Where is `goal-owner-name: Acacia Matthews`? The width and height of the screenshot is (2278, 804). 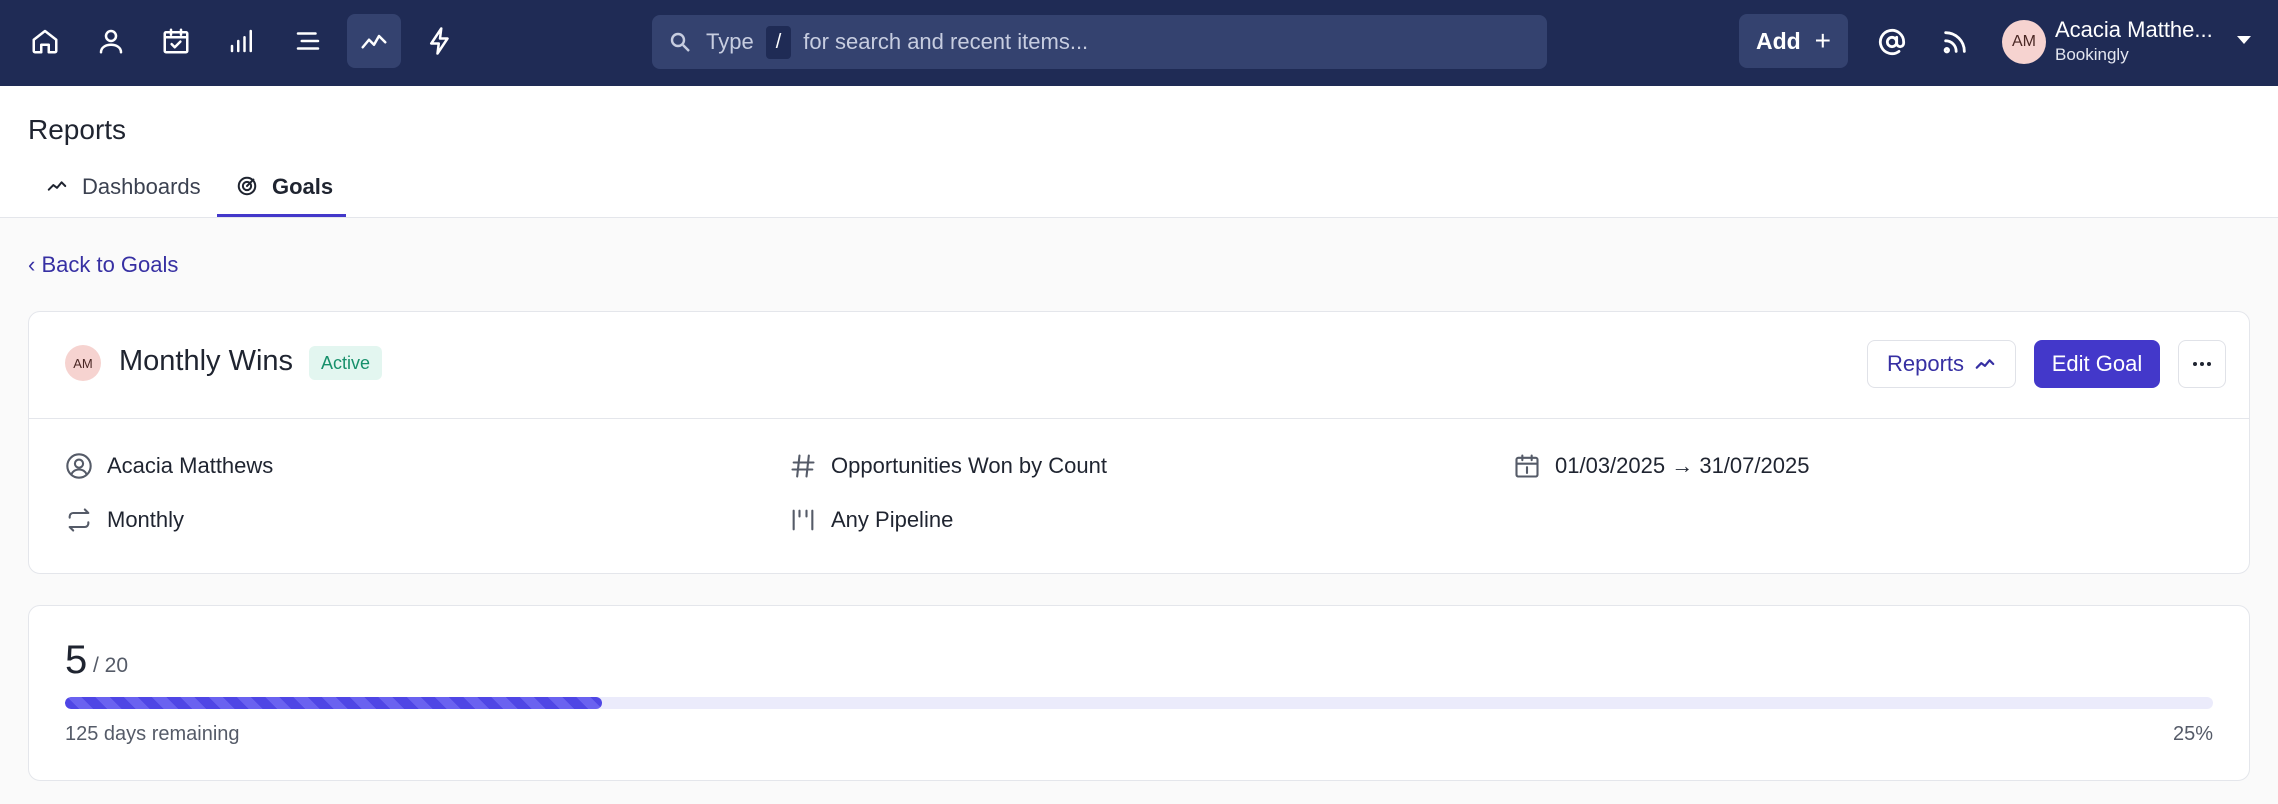
goal-owner-name: Acacia Matthews is located at coordinates (190, 465).